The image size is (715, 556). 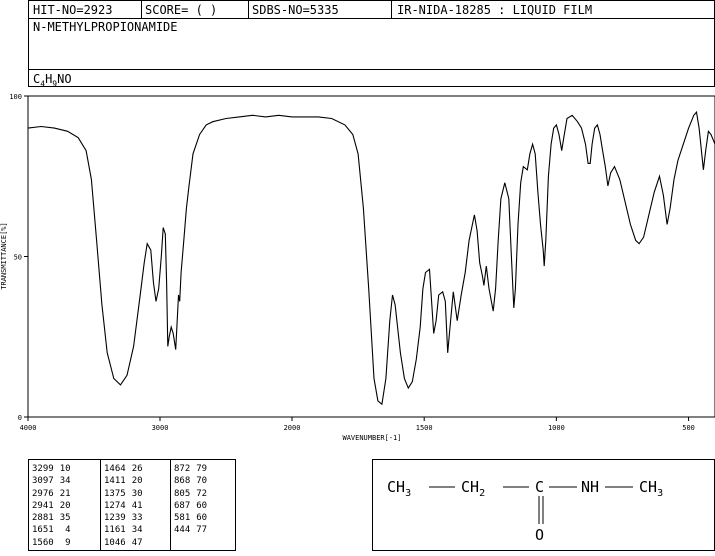 I want to click on oxygen-label: O, so click(x=539, y=535).